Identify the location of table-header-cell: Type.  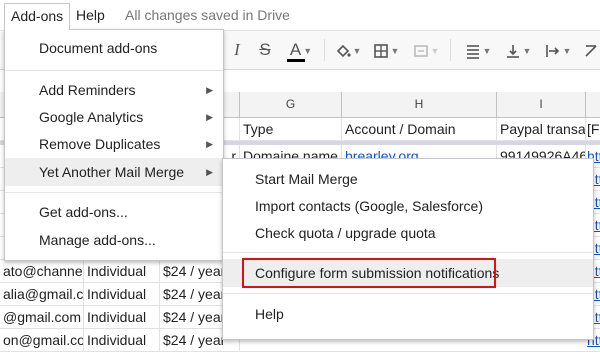
(291, 129).